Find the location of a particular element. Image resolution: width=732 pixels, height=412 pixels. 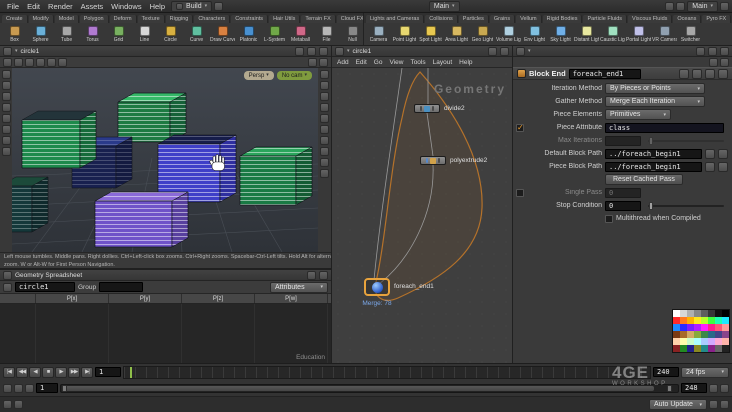

range-start-field: 1 is located at coordinates (47, 388).